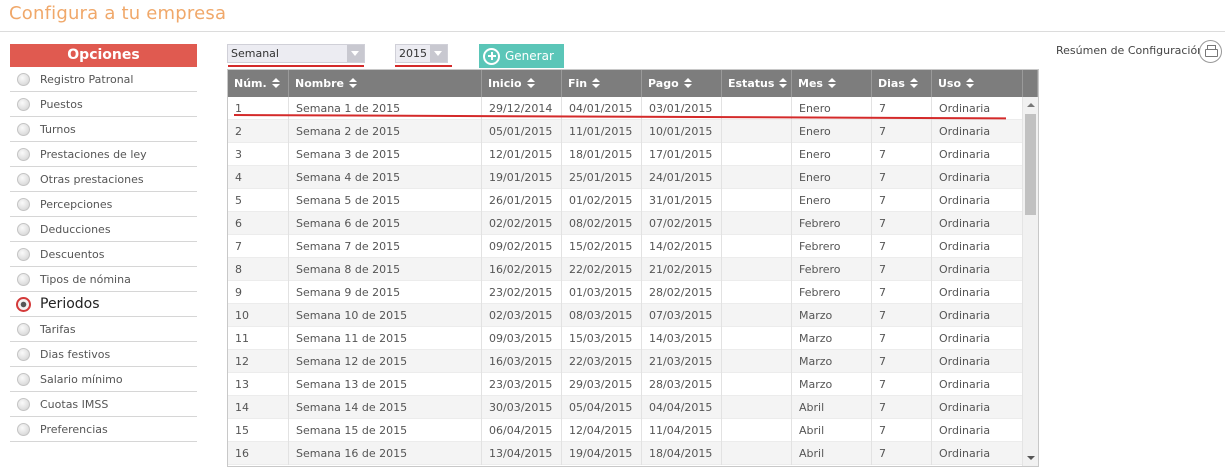  I want to click on column-header-nombre: Nombre, so click(385, 83).